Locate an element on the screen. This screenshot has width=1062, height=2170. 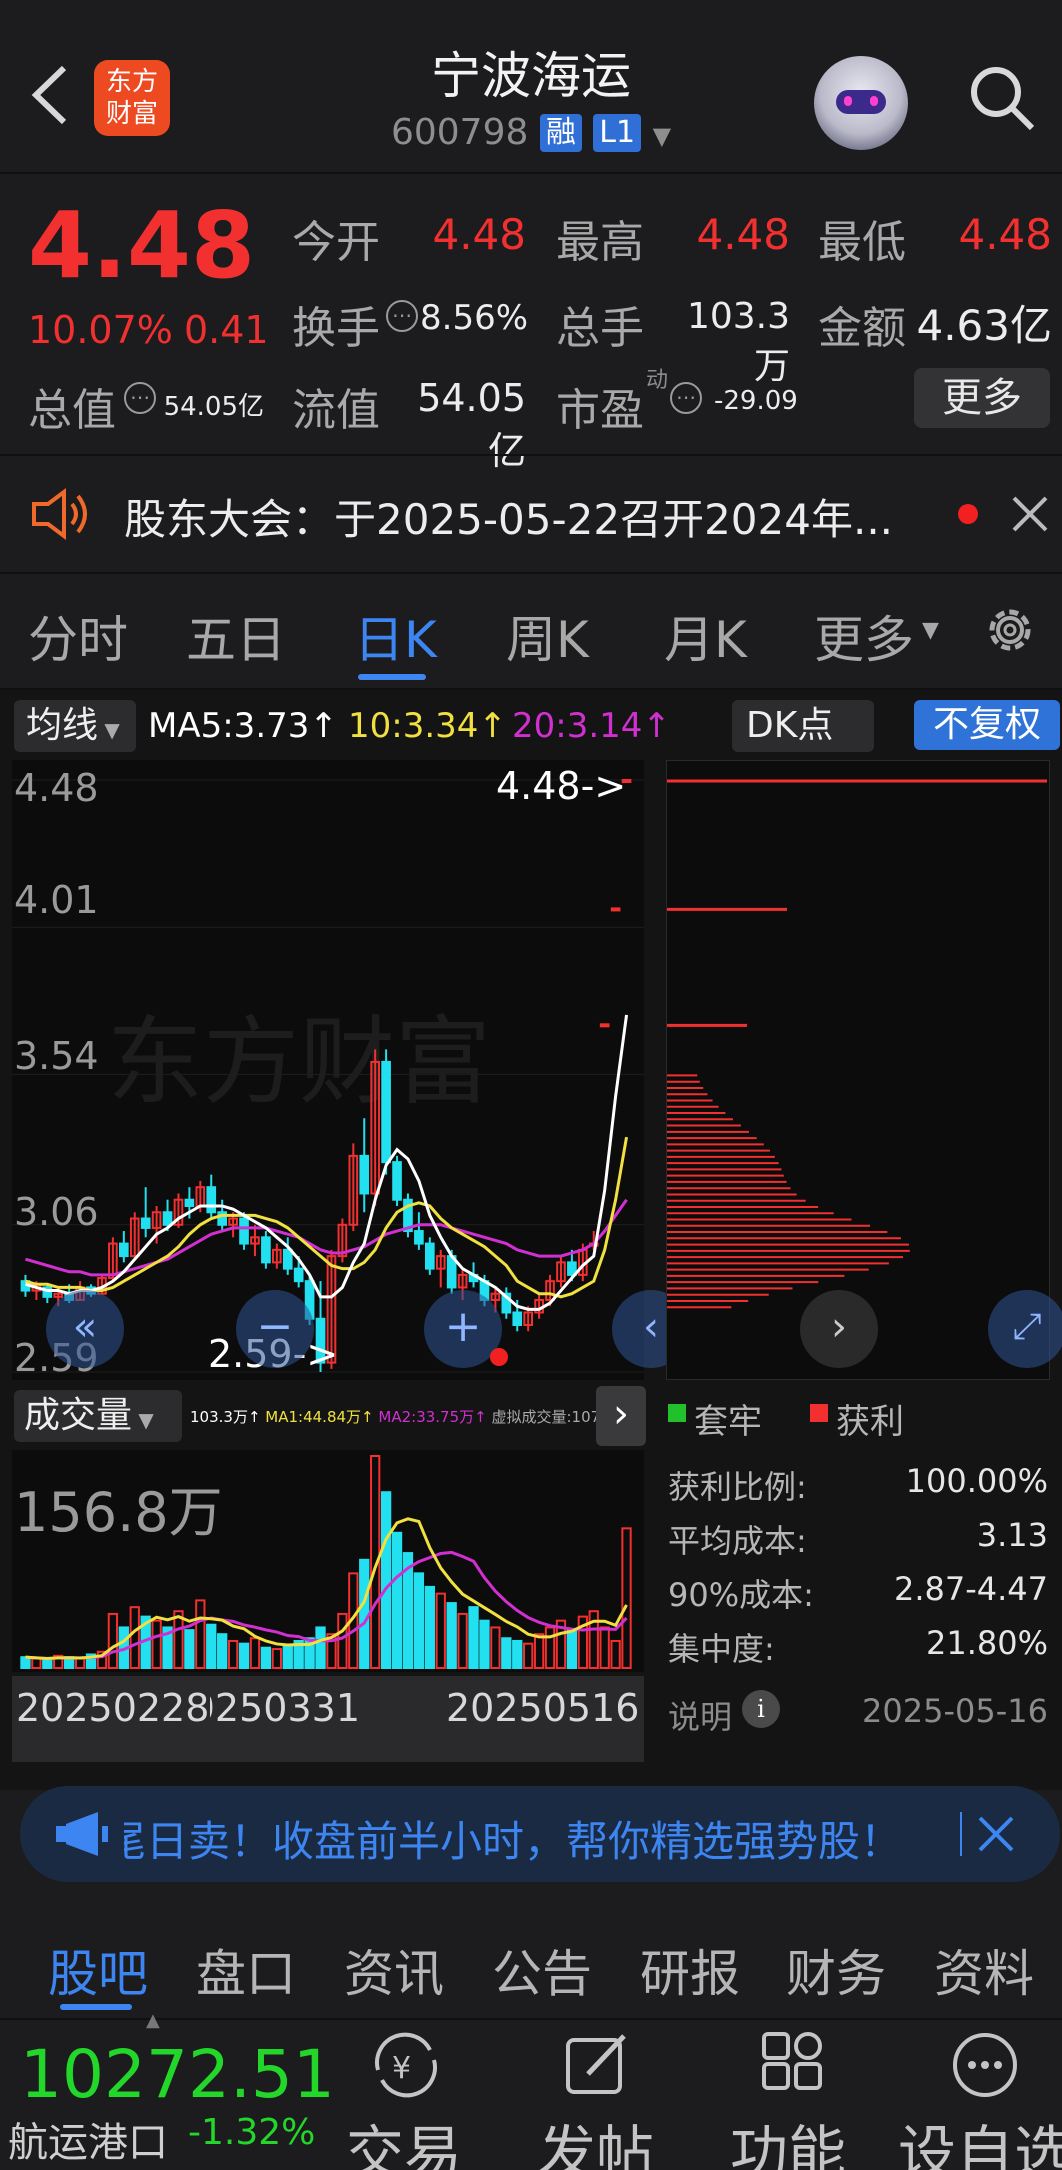
tab-finance: 财务 is located at coordinates (836, 1970).